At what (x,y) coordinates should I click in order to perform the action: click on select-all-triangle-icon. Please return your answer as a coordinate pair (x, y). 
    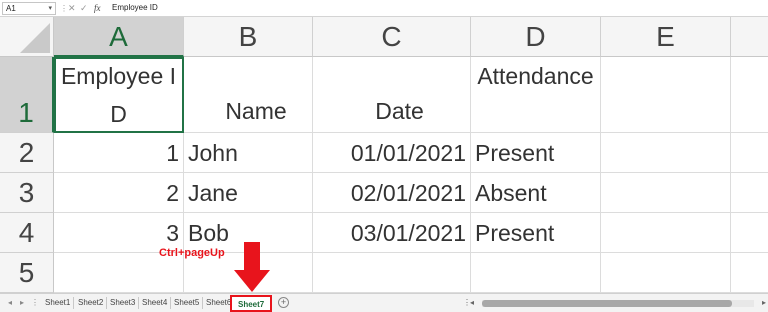
    Looking at the image, I should click on (35, 38).